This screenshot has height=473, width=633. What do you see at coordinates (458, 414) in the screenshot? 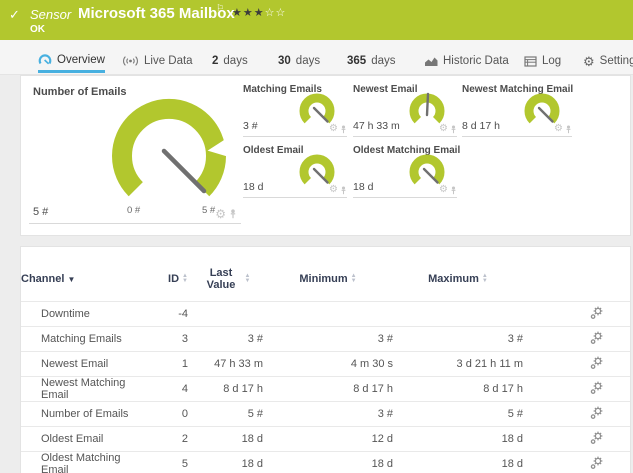
I see `channel-maximum-cell: 5 #` at bounding box center [458, 414].